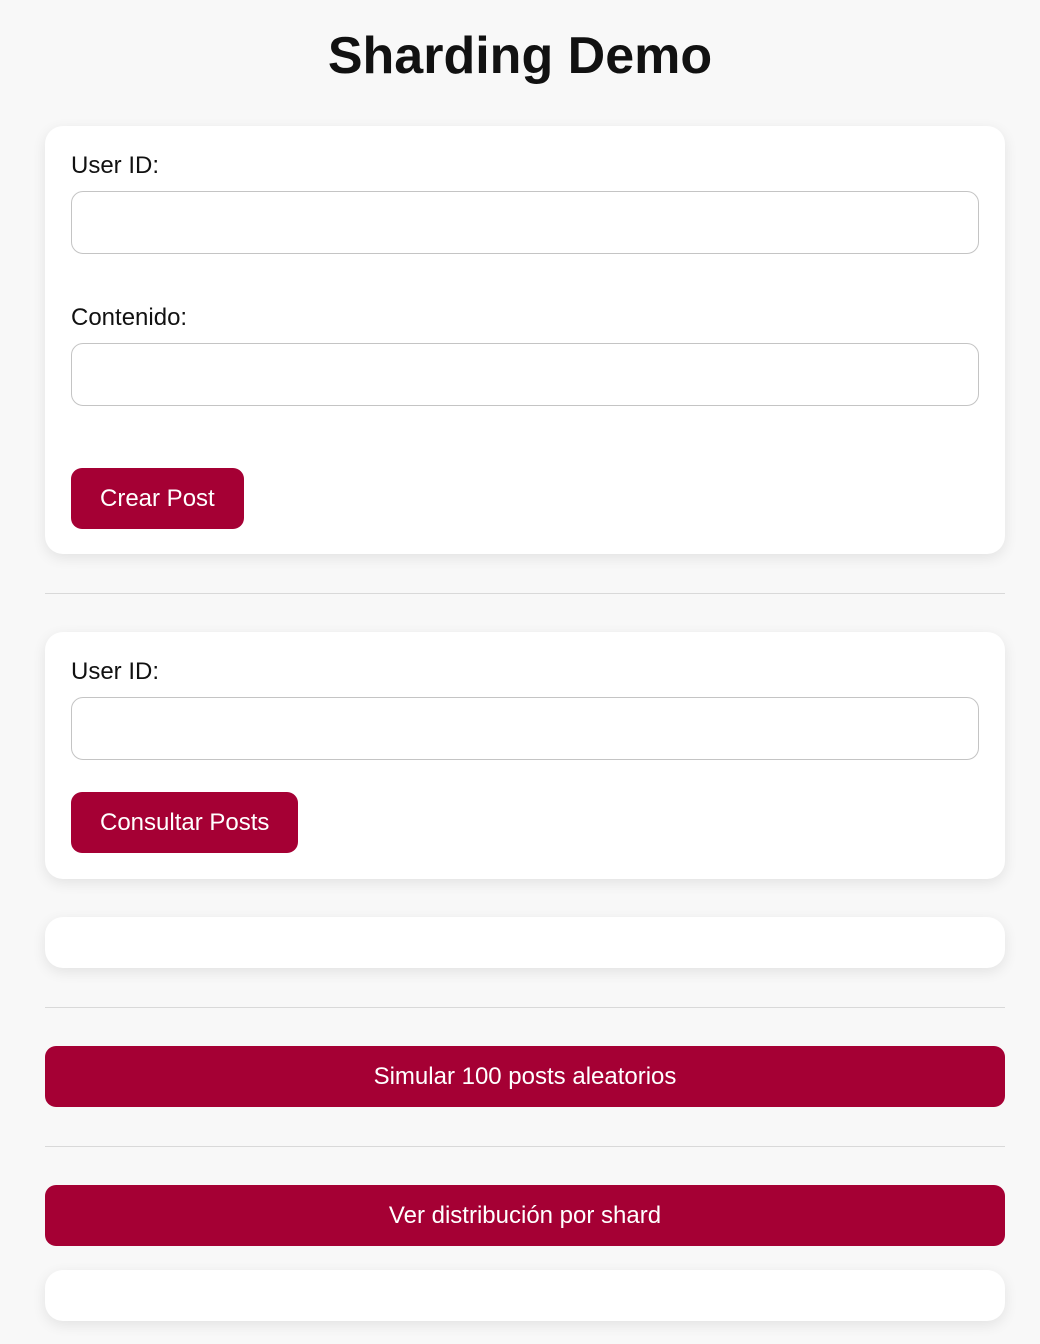 This screenshot has height=1344, width=1040. I want to click on query-results-panel, so click(525, 942).